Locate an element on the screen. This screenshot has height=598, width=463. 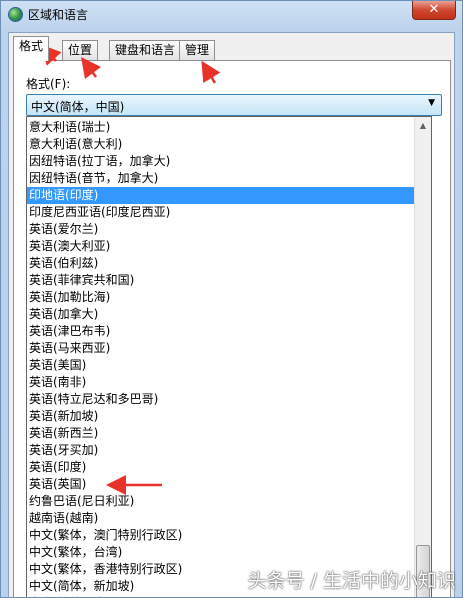
window-title: 区域和语言 is located at coordinates (58, 15).